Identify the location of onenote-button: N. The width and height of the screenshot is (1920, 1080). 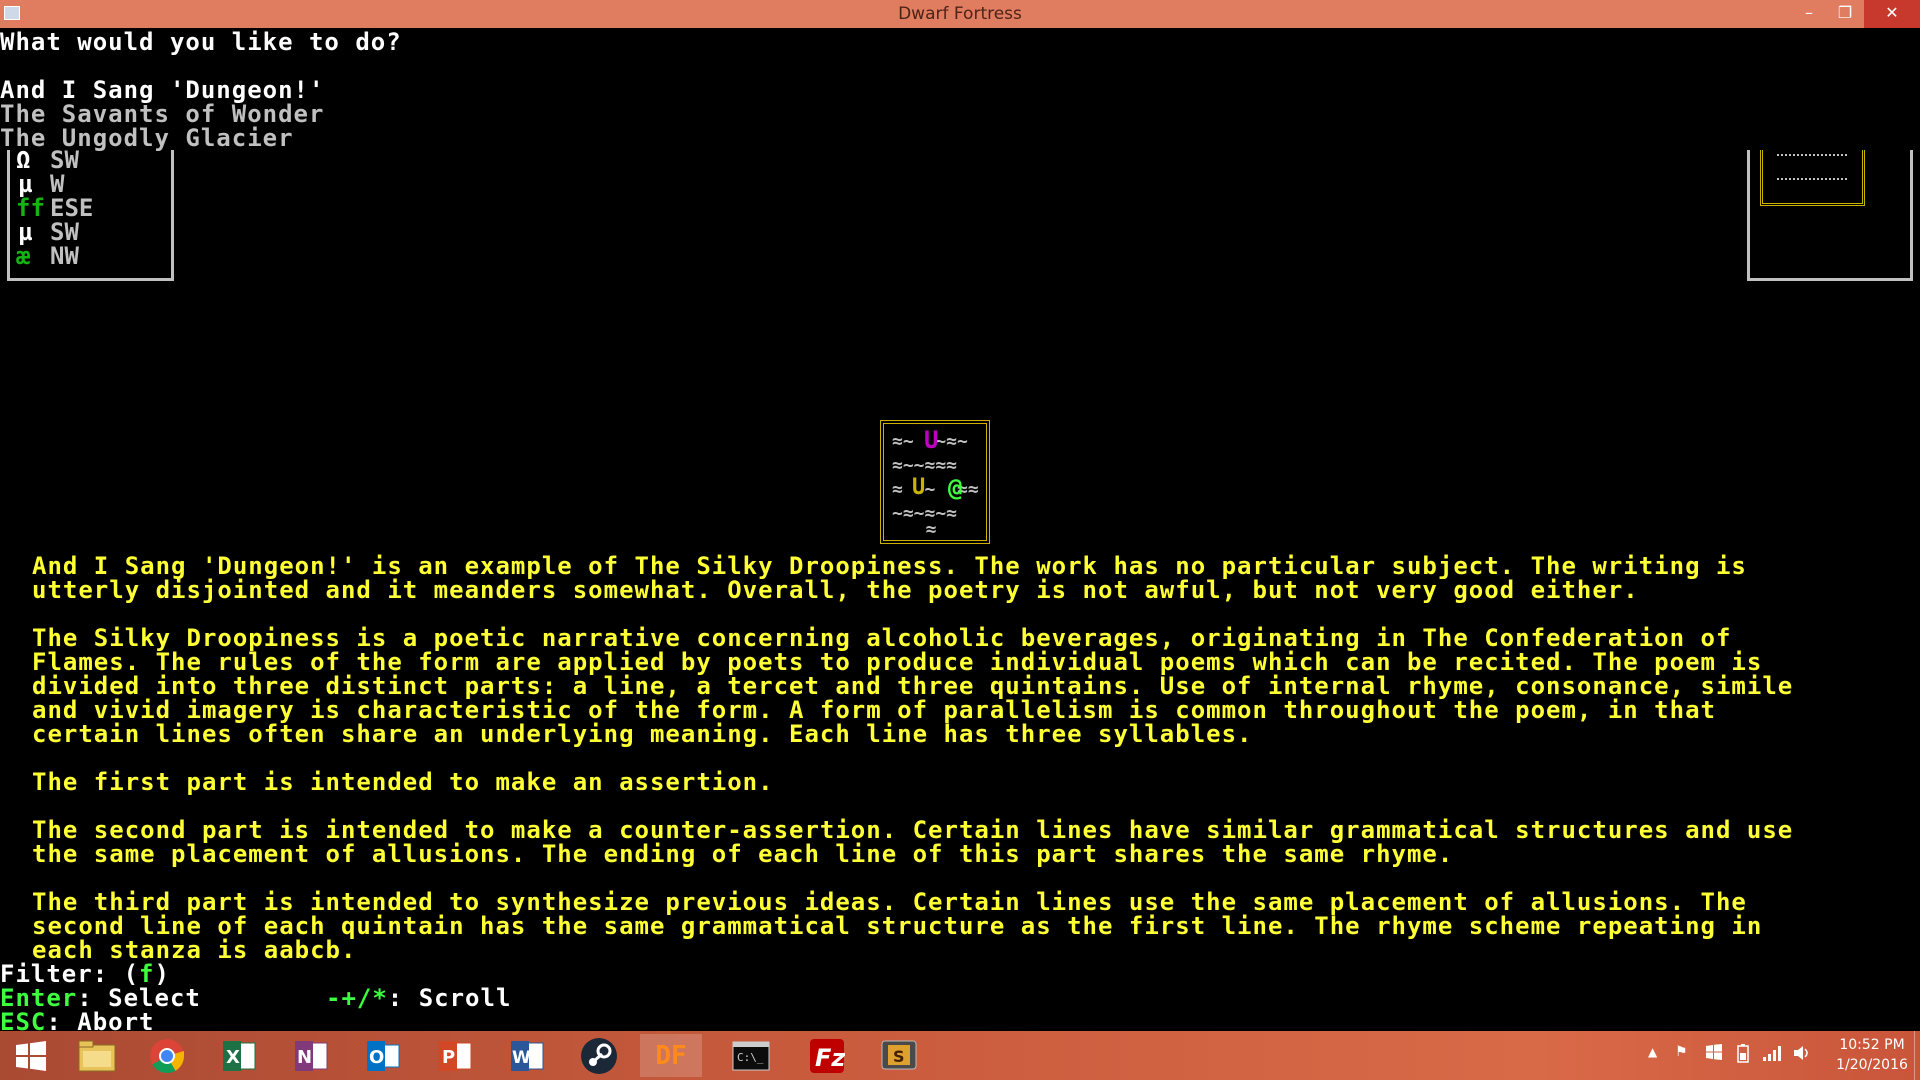
(311, 1055).